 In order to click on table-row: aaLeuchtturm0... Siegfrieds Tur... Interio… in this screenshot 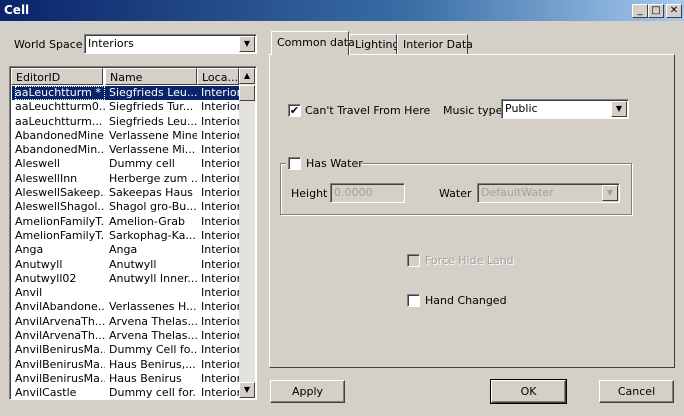, I will do `click(126, 107)`.